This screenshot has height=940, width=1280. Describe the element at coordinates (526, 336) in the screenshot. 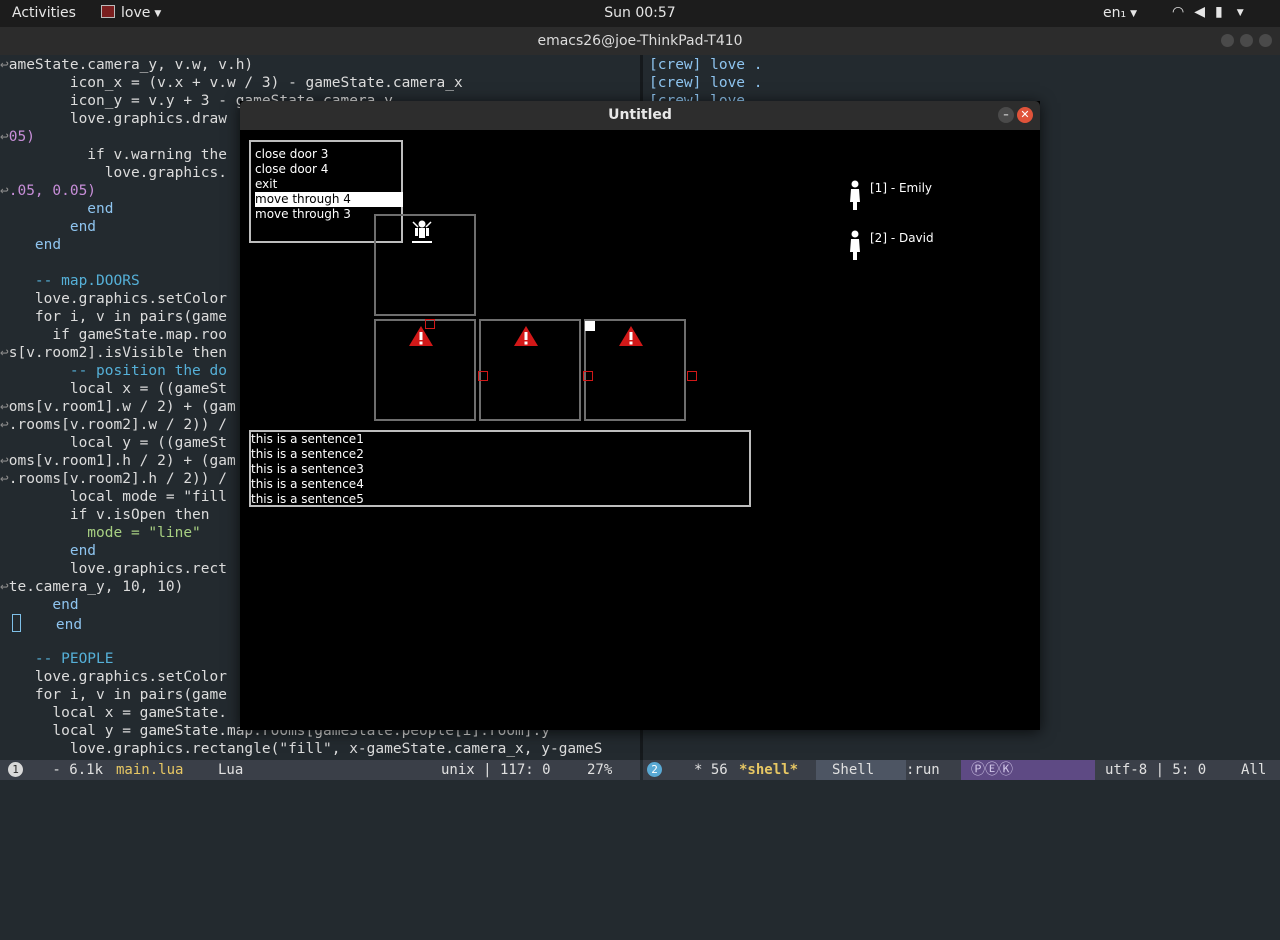

I see `warning-icon` at that location.